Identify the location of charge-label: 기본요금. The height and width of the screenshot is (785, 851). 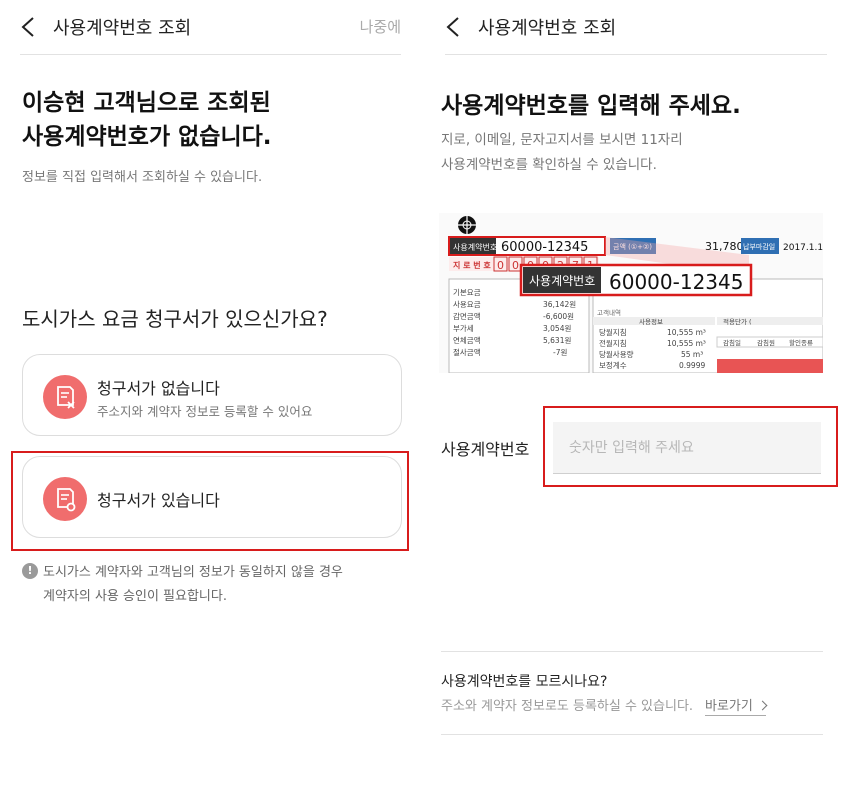
(467, 292).